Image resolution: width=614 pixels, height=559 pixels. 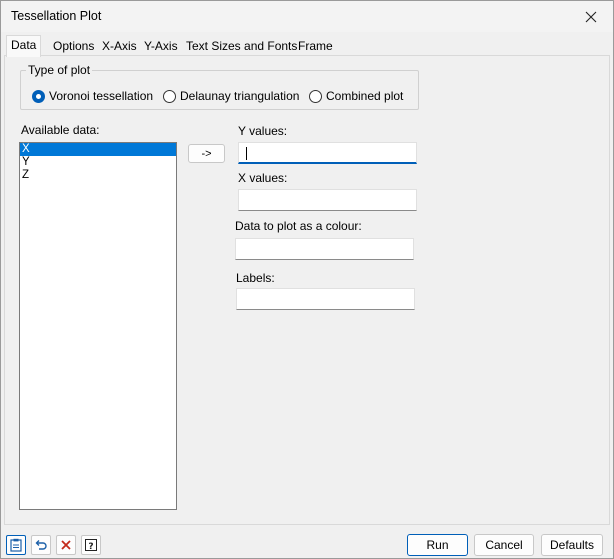 What do you see at coordinates (263, 178) in the screenshot?
I see `x-values-label: X values:` at bounding box center [263, 178].